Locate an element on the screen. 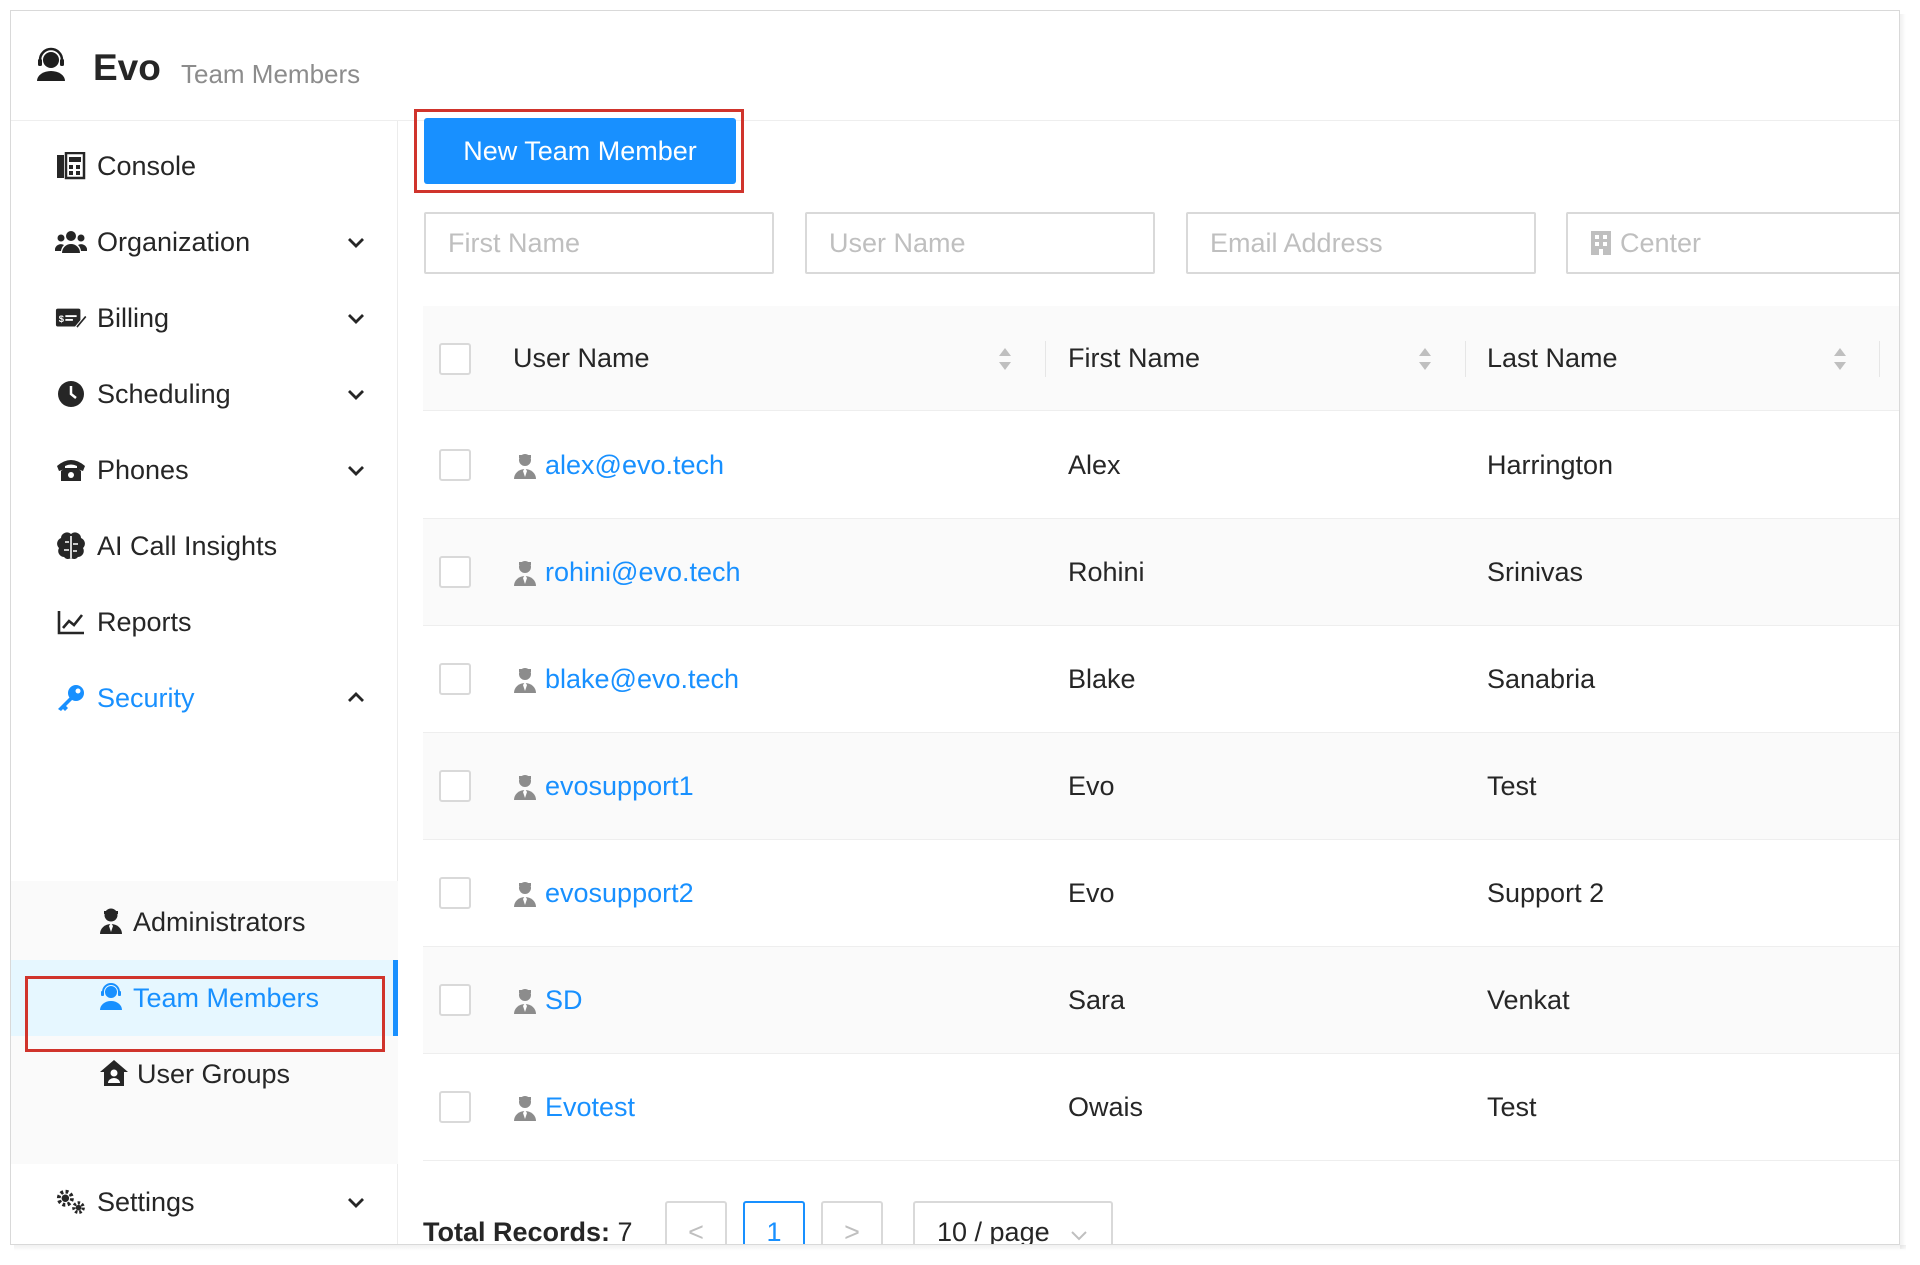  sidebar-item-phones: Phones is located at coordinates (204, 470).